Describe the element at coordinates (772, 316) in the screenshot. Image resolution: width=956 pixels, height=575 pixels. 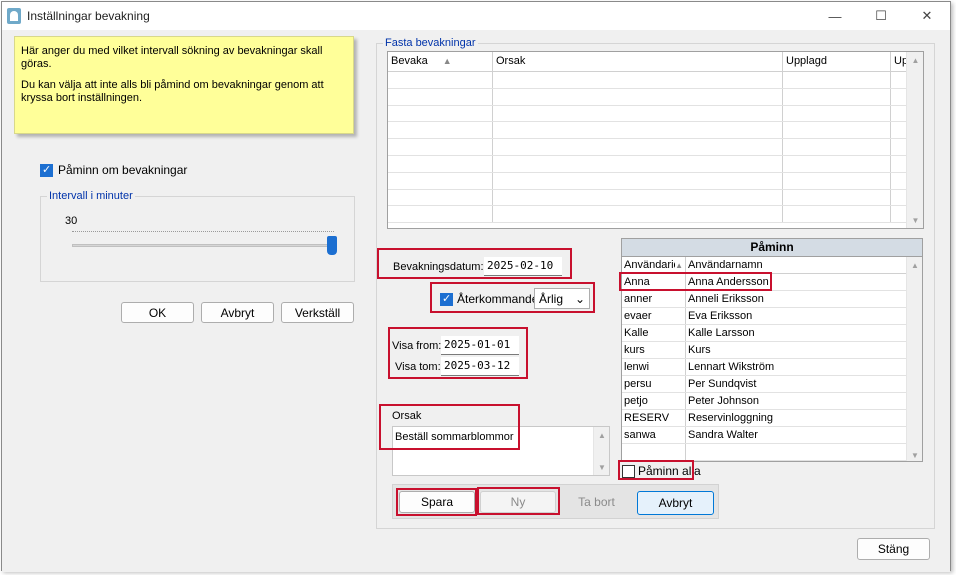
I see `list-item: evaer Eva Eriksson` at that location.